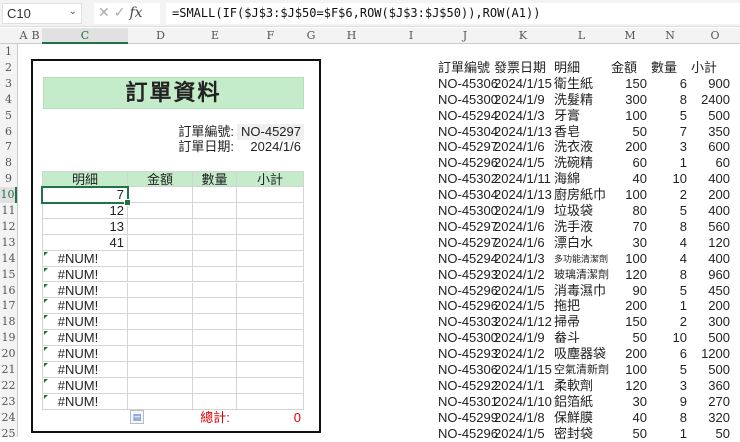 The image size is (740, 442). What do you see at coordinates (467, 259) in the screenshot?
I see `source-cell: NO-45294` at bounding box center [467, 259].